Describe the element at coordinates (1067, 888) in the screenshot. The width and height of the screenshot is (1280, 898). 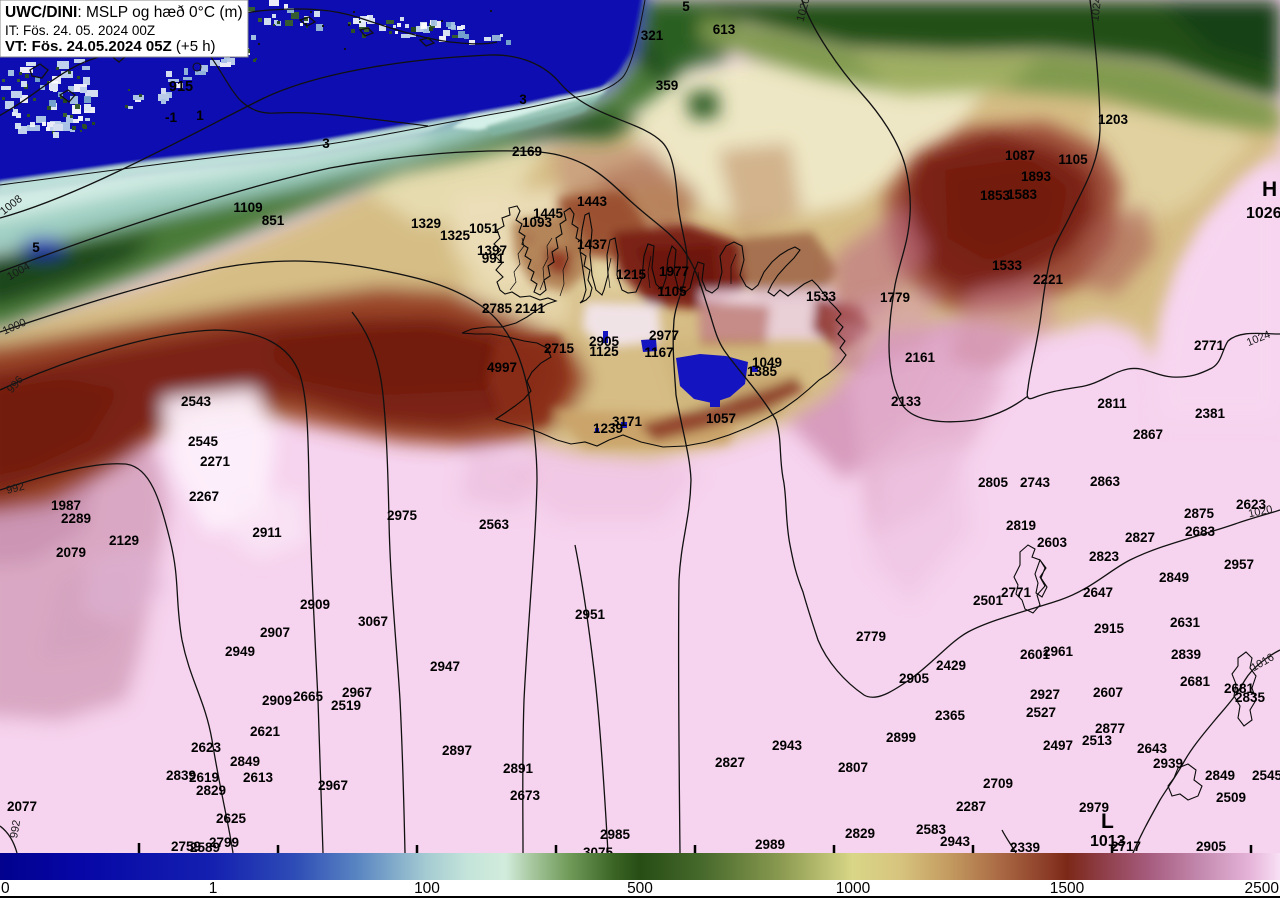
I see `svg-text: 1500` at that location.